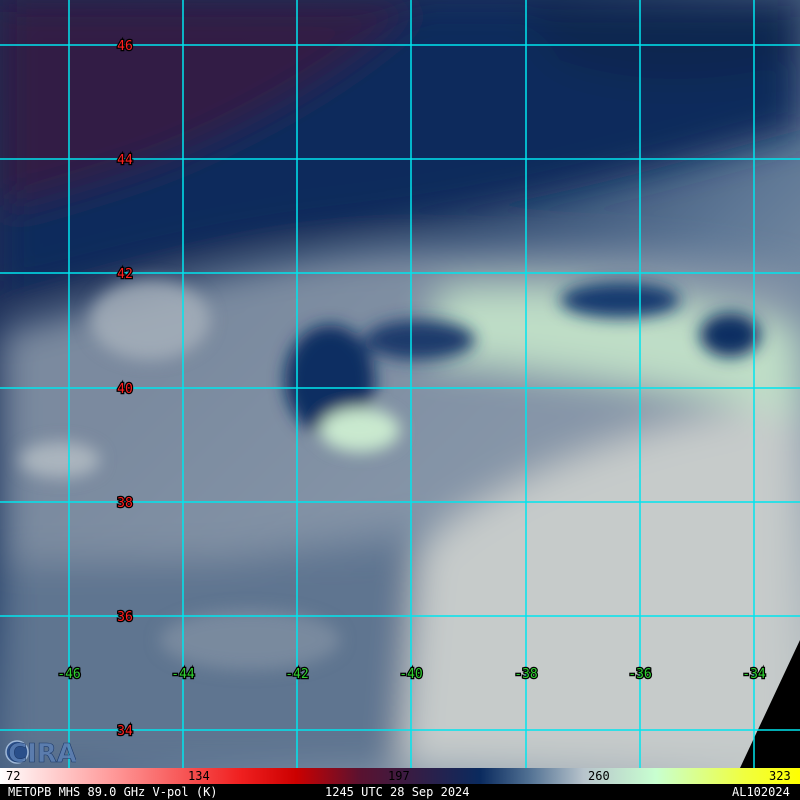 Image resolution: width=800 pixels, height=800 pixels. Describe the element at coordinates (410, 674) in the screenshot. I see `longitude-label: -40` at that location.